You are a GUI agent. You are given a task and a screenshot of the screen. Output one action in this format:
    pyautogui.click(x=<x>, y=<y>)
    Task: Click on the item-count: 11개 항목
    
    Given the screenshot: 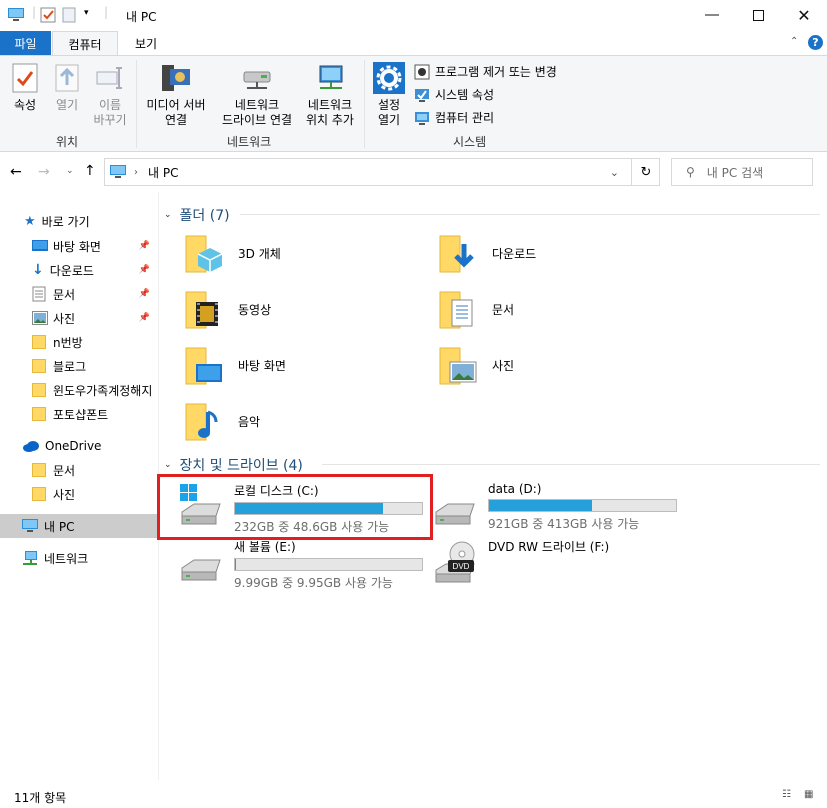 What is the action you would take?
    pyautogui.click(x=40, y=798)
    